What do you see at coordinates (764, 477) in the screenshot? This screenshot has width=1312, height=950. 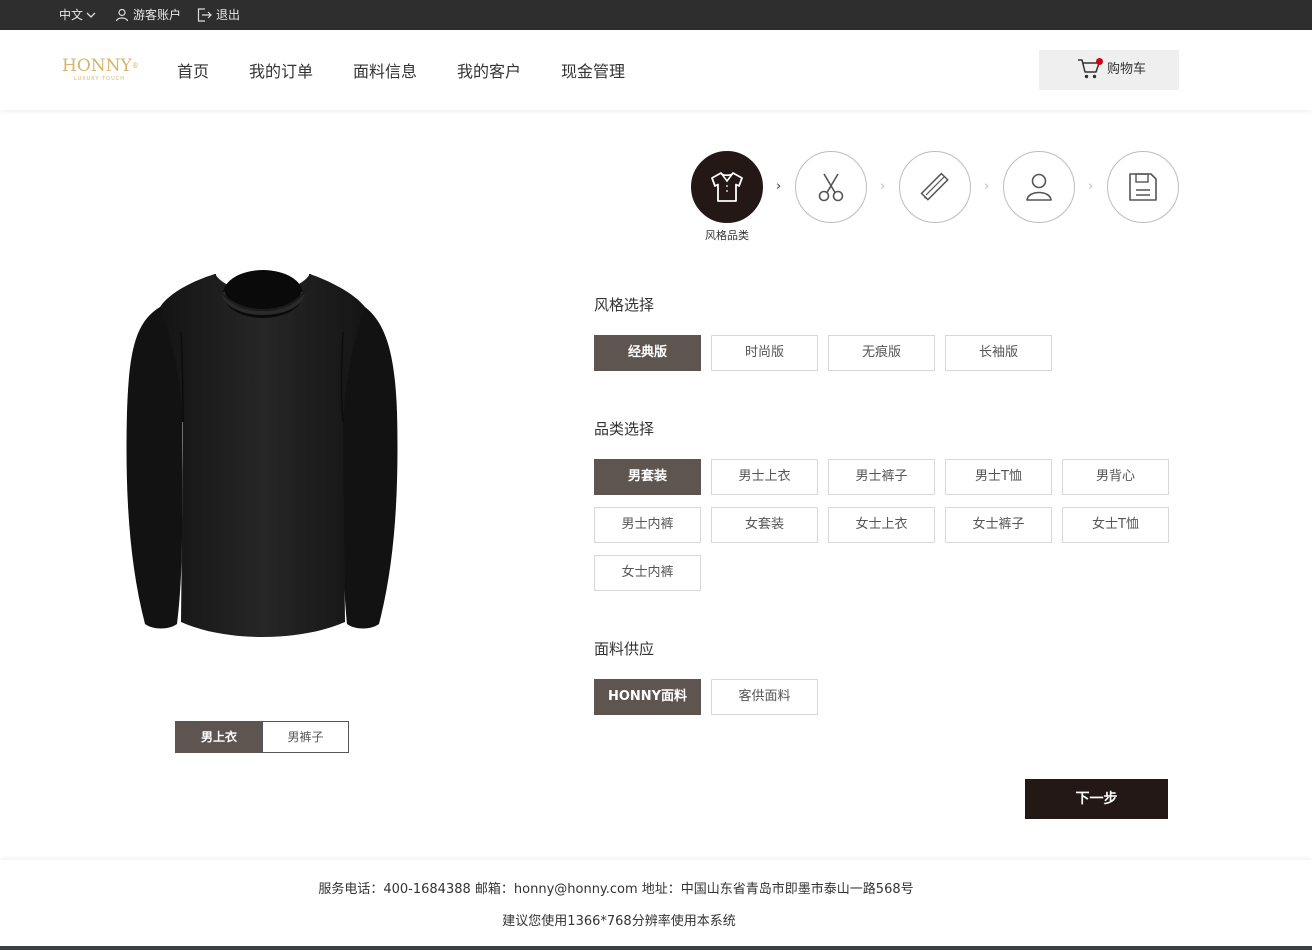 I see `category-option: 男士上衣` at bounding box center [764, 477].